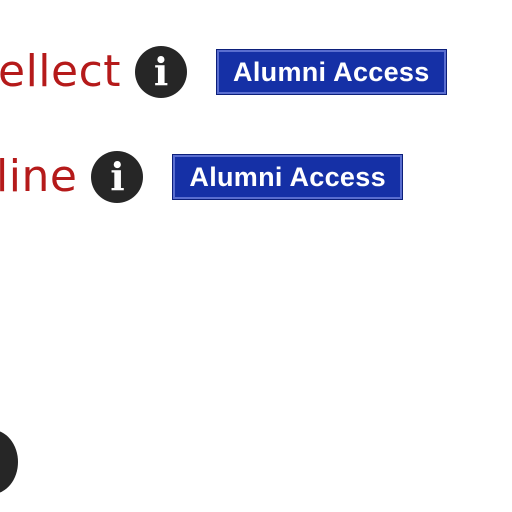  I want to click on resource-item: line i Alumni Access, so click(201, 177).